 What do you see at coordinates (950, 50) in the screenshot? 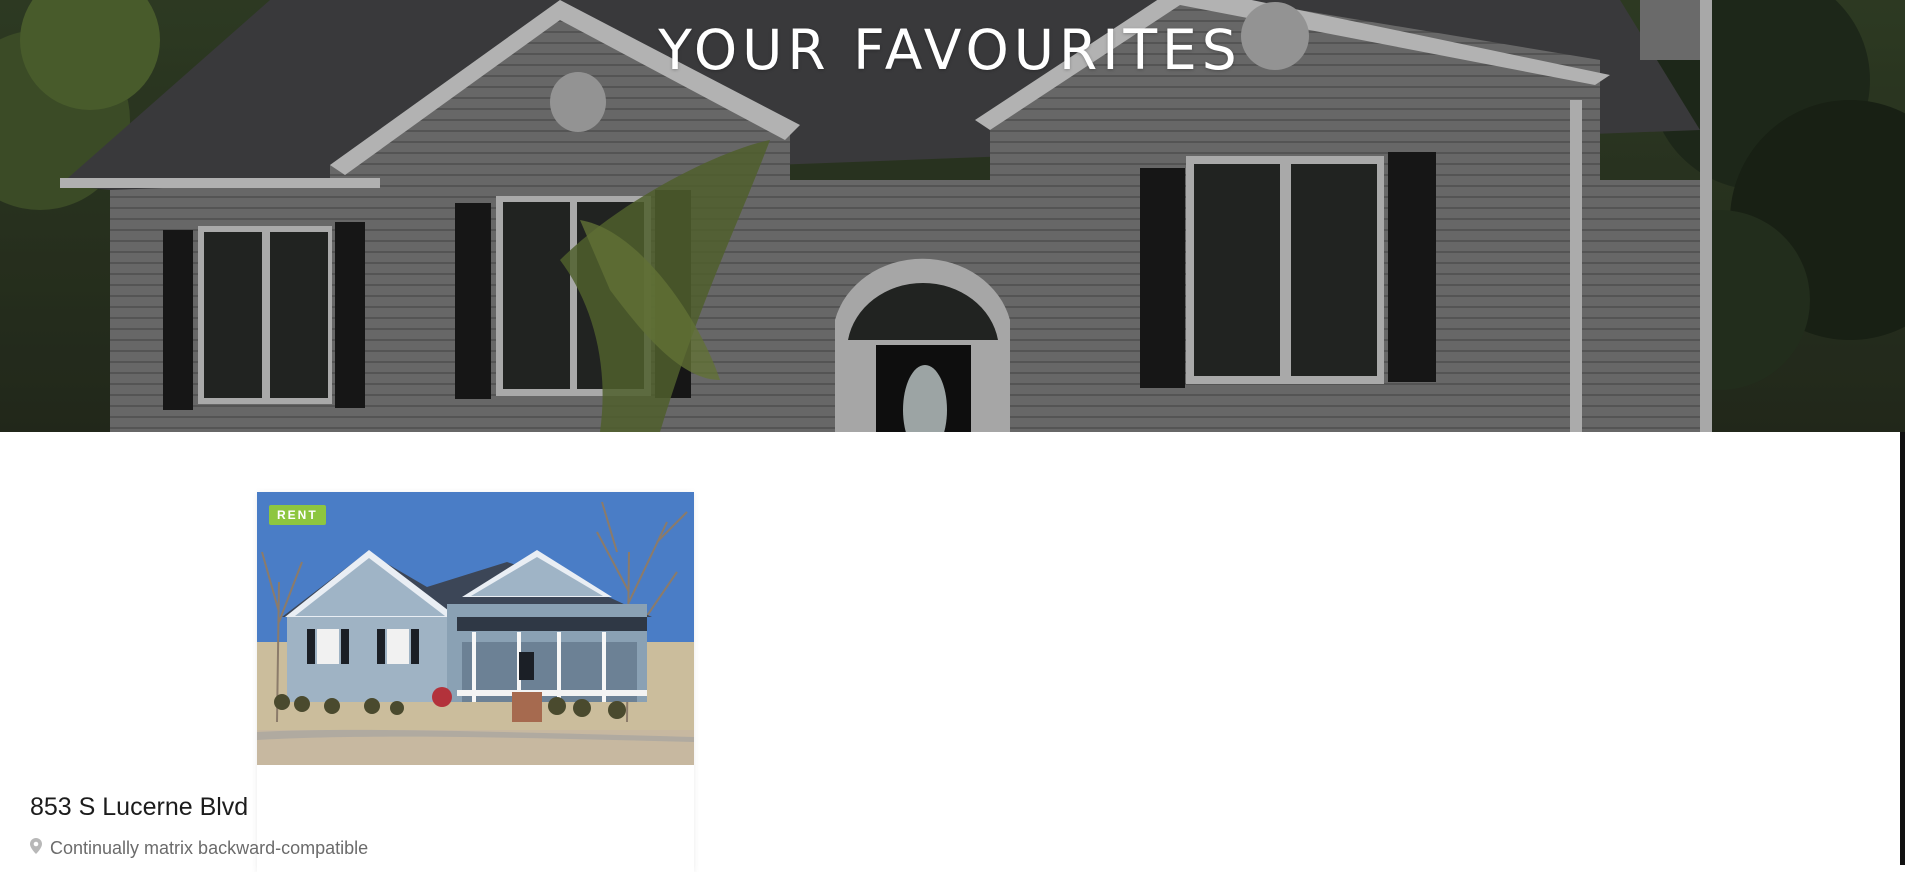
I see `page-title: YOUR FAVOURITES` at bounding box center [950, 50].